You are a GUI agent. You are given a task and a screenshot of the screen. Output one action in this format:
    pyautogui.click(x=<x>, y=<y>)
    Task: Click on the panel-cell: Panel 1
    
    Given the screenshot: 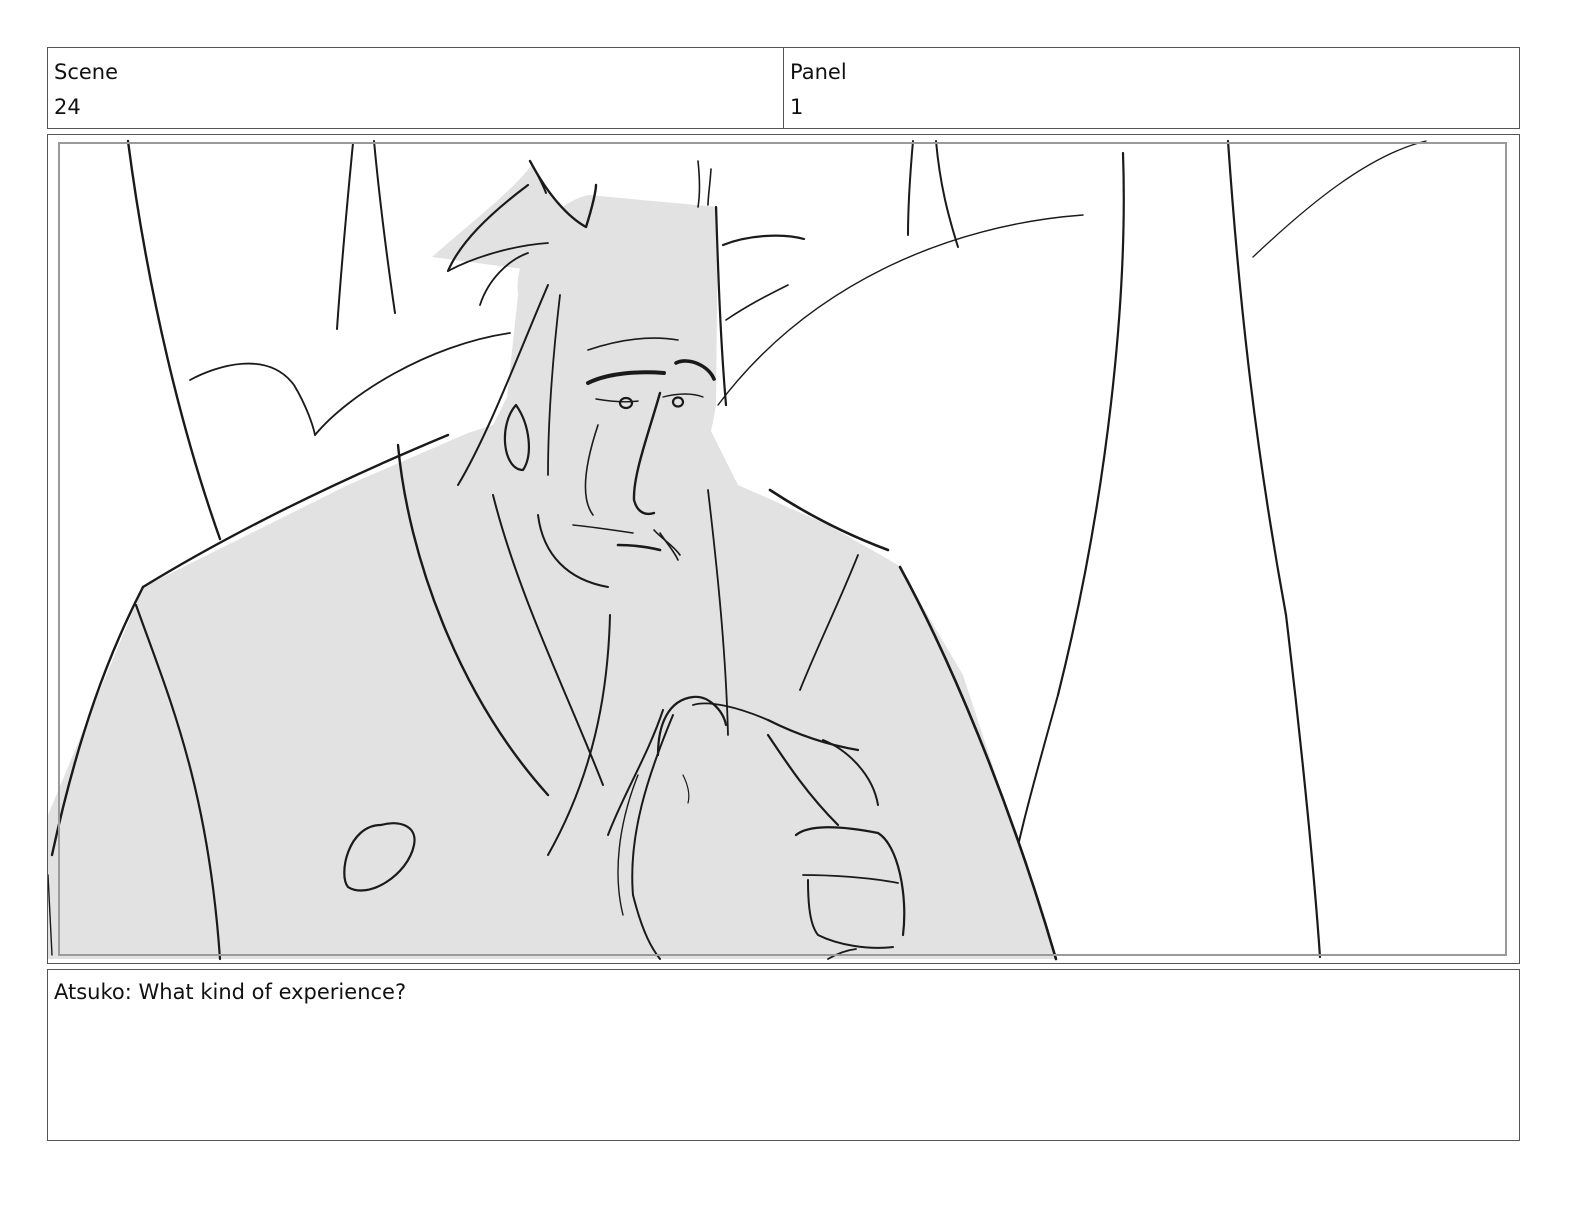 What is the action you would take?
    pyautogui.click(x=1151, y=88)
    